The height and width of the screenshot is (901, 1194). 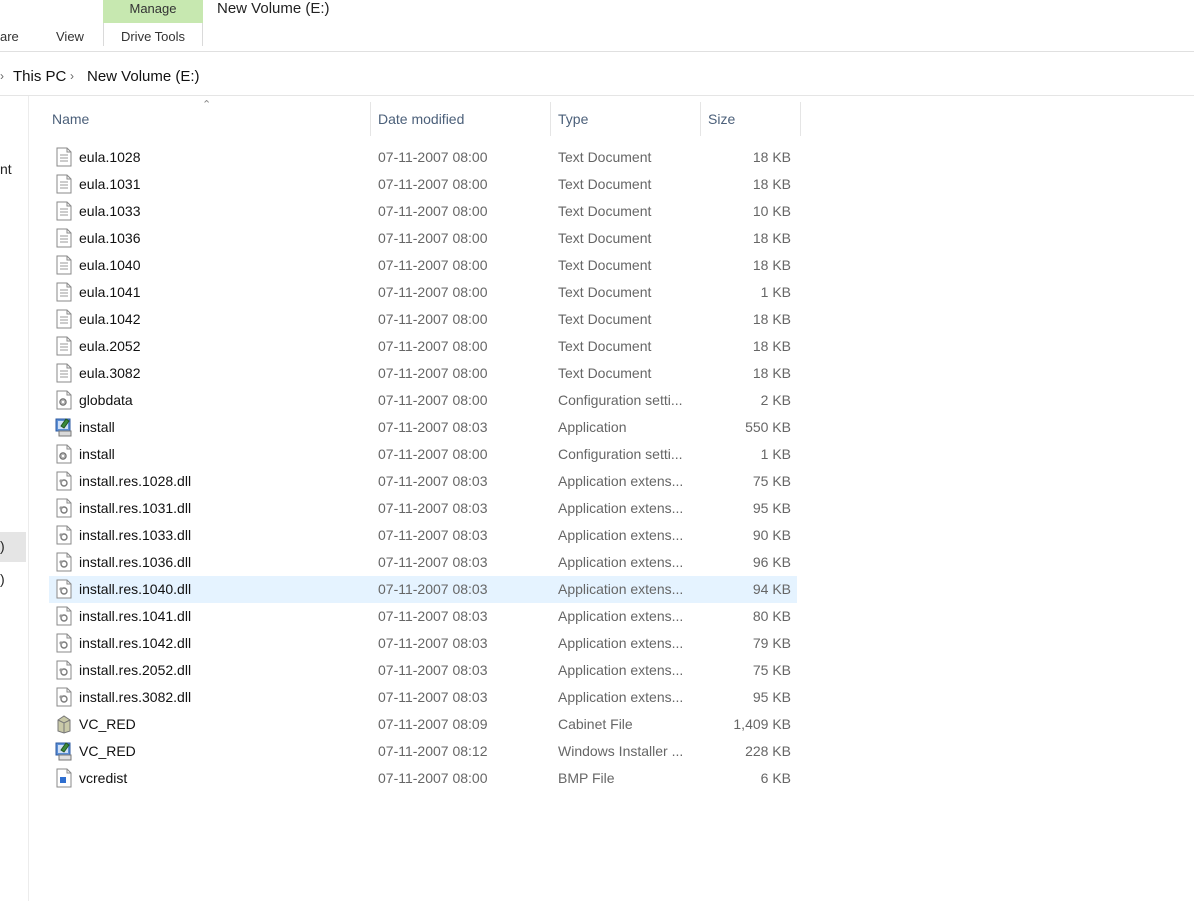 I want to click on file-name: install.res.1028.dll, so click(x=135, y=481).